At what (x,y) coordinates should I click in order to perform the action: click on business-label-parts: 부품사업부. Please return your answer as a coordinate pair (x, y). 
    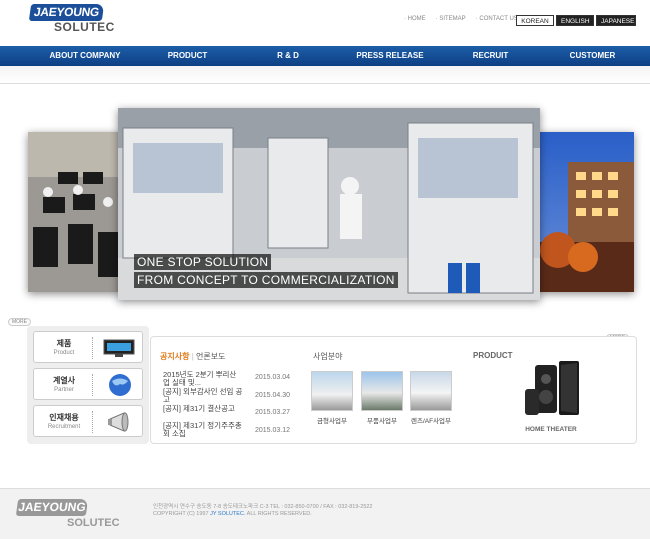
    Looking at the image, I should click on (382, 420).